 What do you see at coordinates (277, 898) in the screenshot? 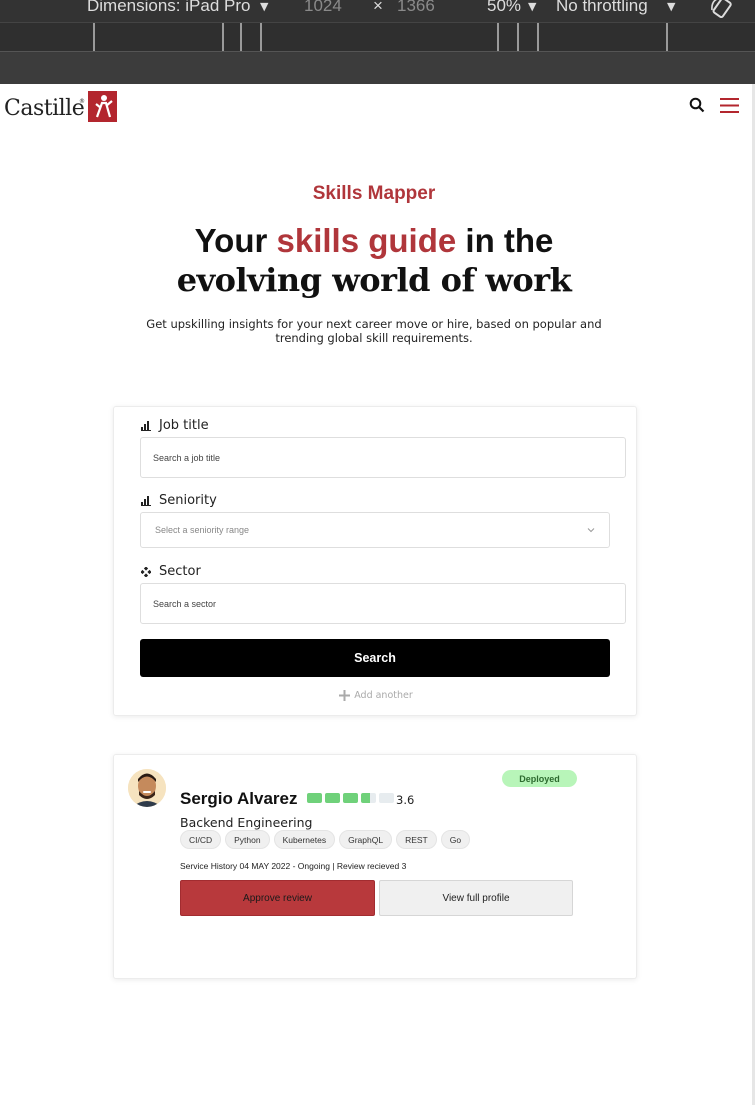
I see `approve-review-button: Approve review` at bounding box center [277, 898].